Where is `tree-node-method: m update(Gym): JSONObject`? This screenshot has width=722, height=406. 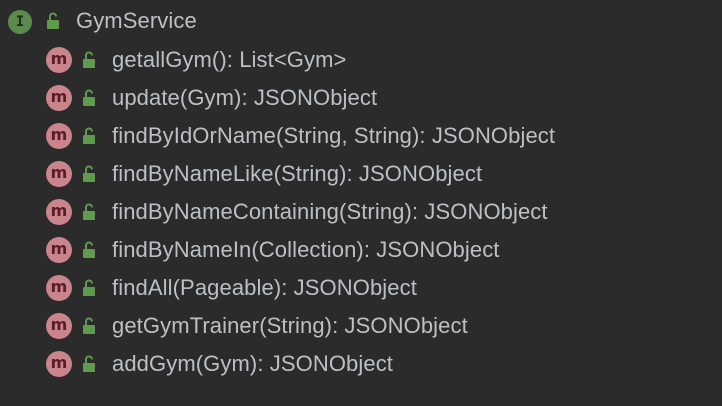 tree-node-method: m update(Gym): JSONObject is located at coordinates (361, 98).